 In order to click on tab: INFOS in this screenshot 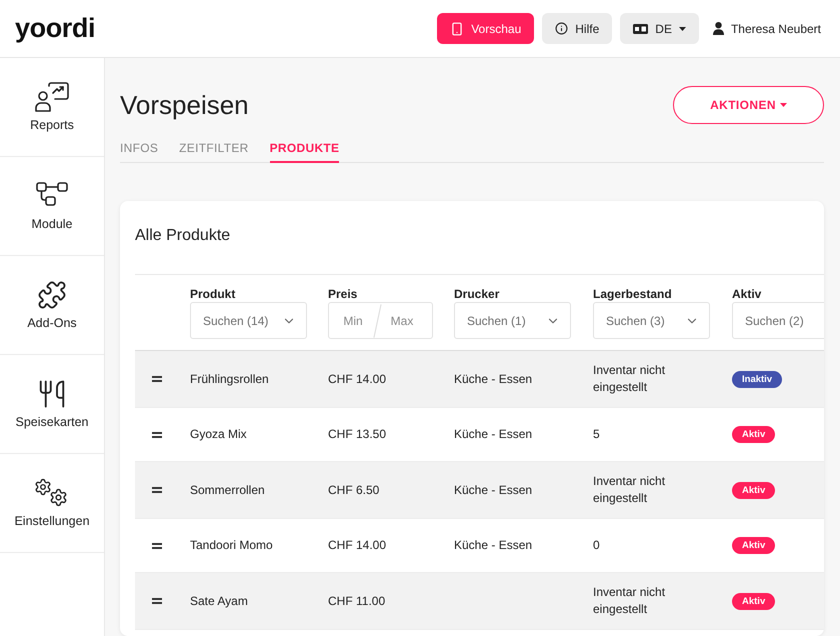, I will do `click(139, 150)`.